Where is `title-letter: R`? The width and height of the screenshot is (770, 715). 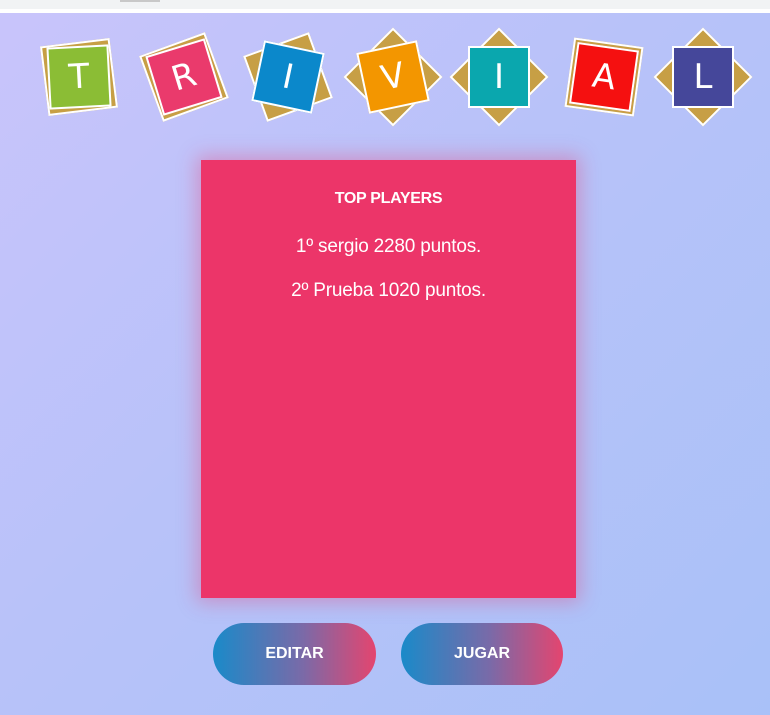 title-letter: R is located at coordinates (184, 77).